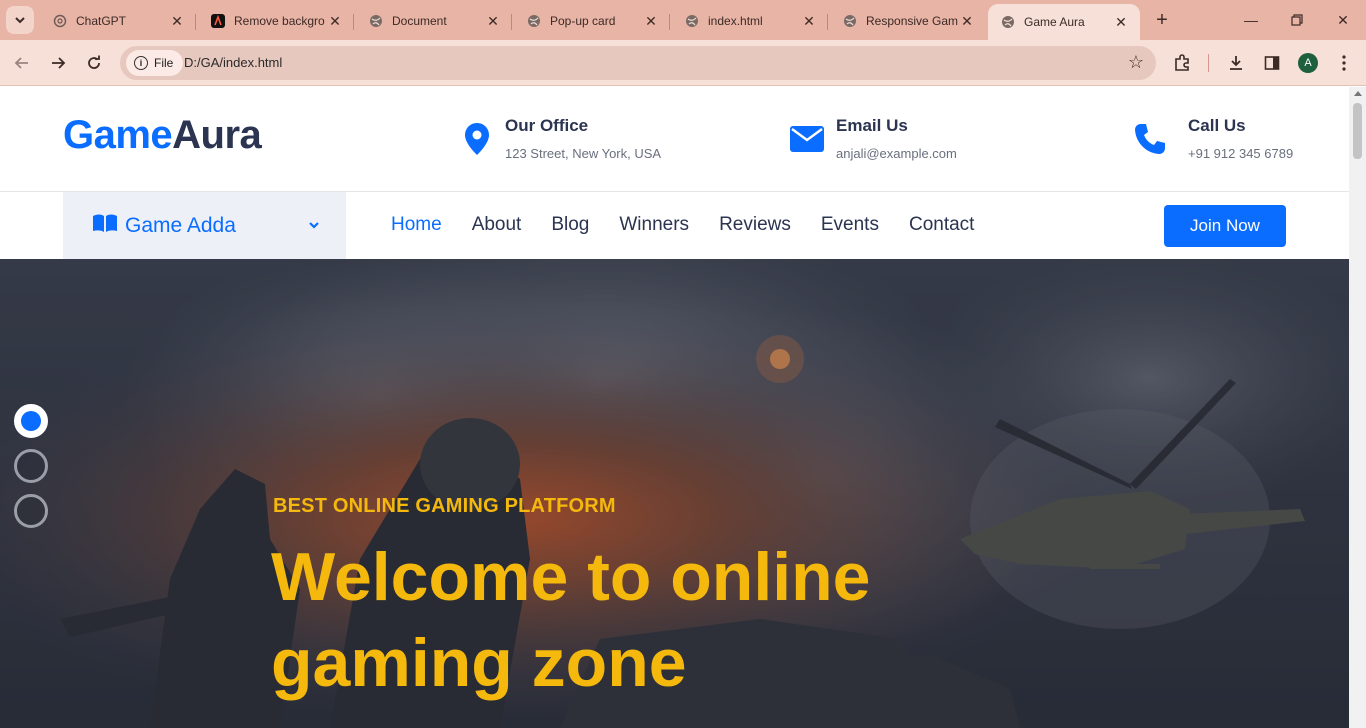 The image size is (1366, 728). Describe the element at coordinates (583, 21) in the screenshot. I see `tab-title: Pop-up card` at that location.